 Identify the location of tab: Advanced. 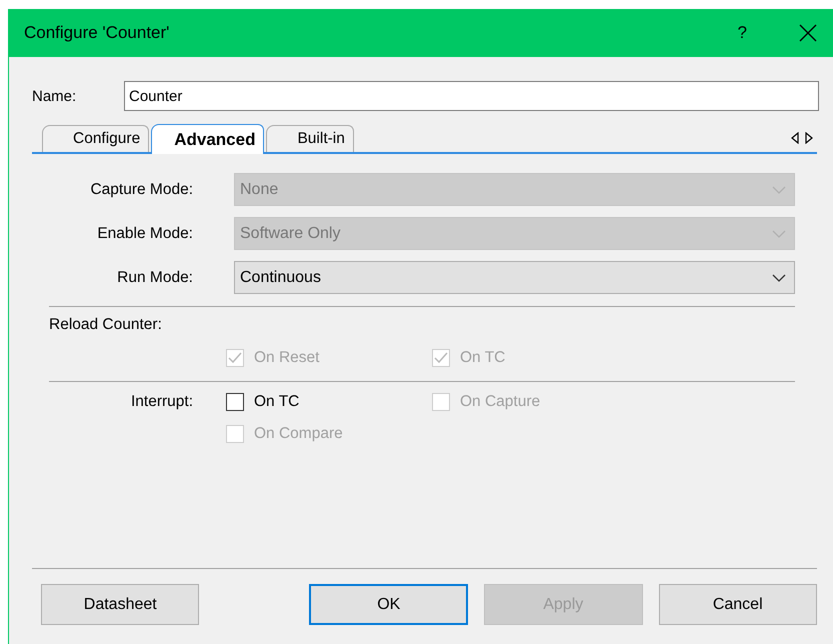
(207, 139).